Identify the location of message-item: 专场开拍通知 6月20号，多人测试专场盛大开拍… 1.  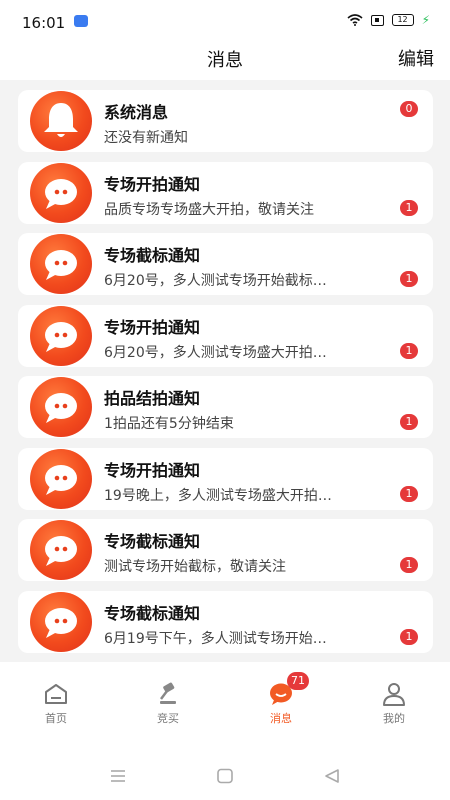
(225, 335).